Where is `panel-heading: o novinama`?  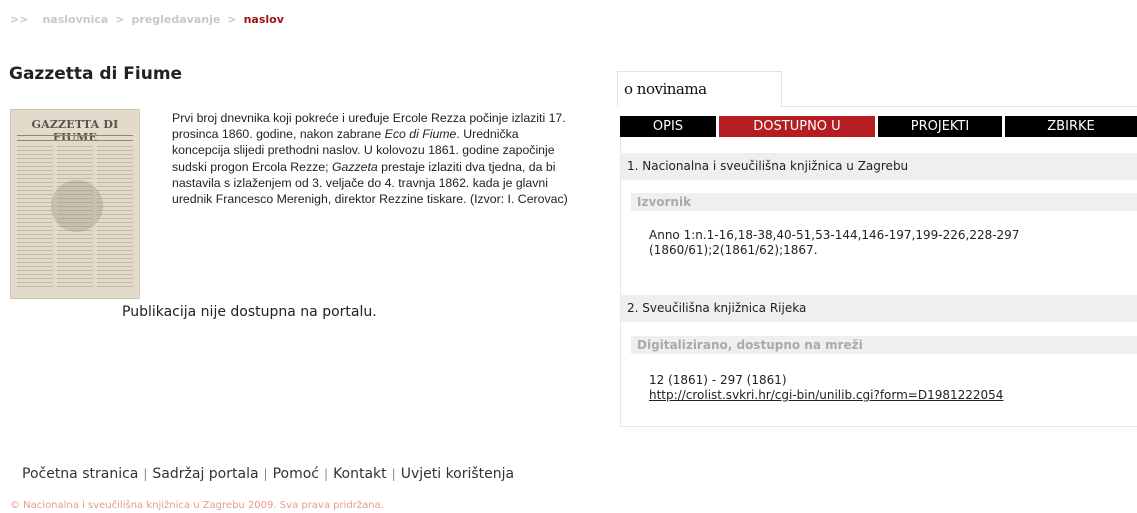
panel-heading: o novinama is located at coordinates (665, 89).